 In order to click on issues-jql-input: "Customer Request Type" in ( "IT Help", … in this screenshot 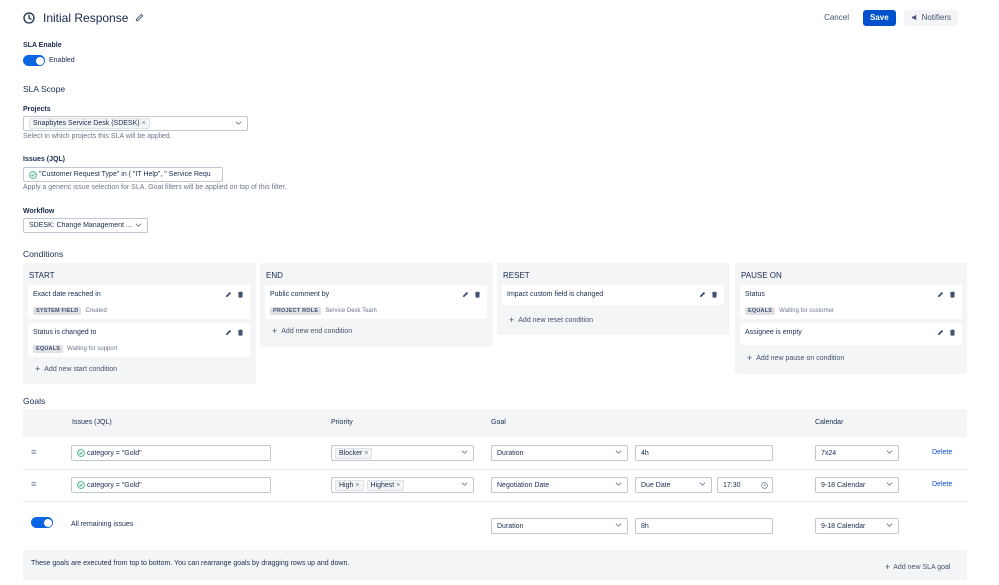, I will do `click(123, 174)`.